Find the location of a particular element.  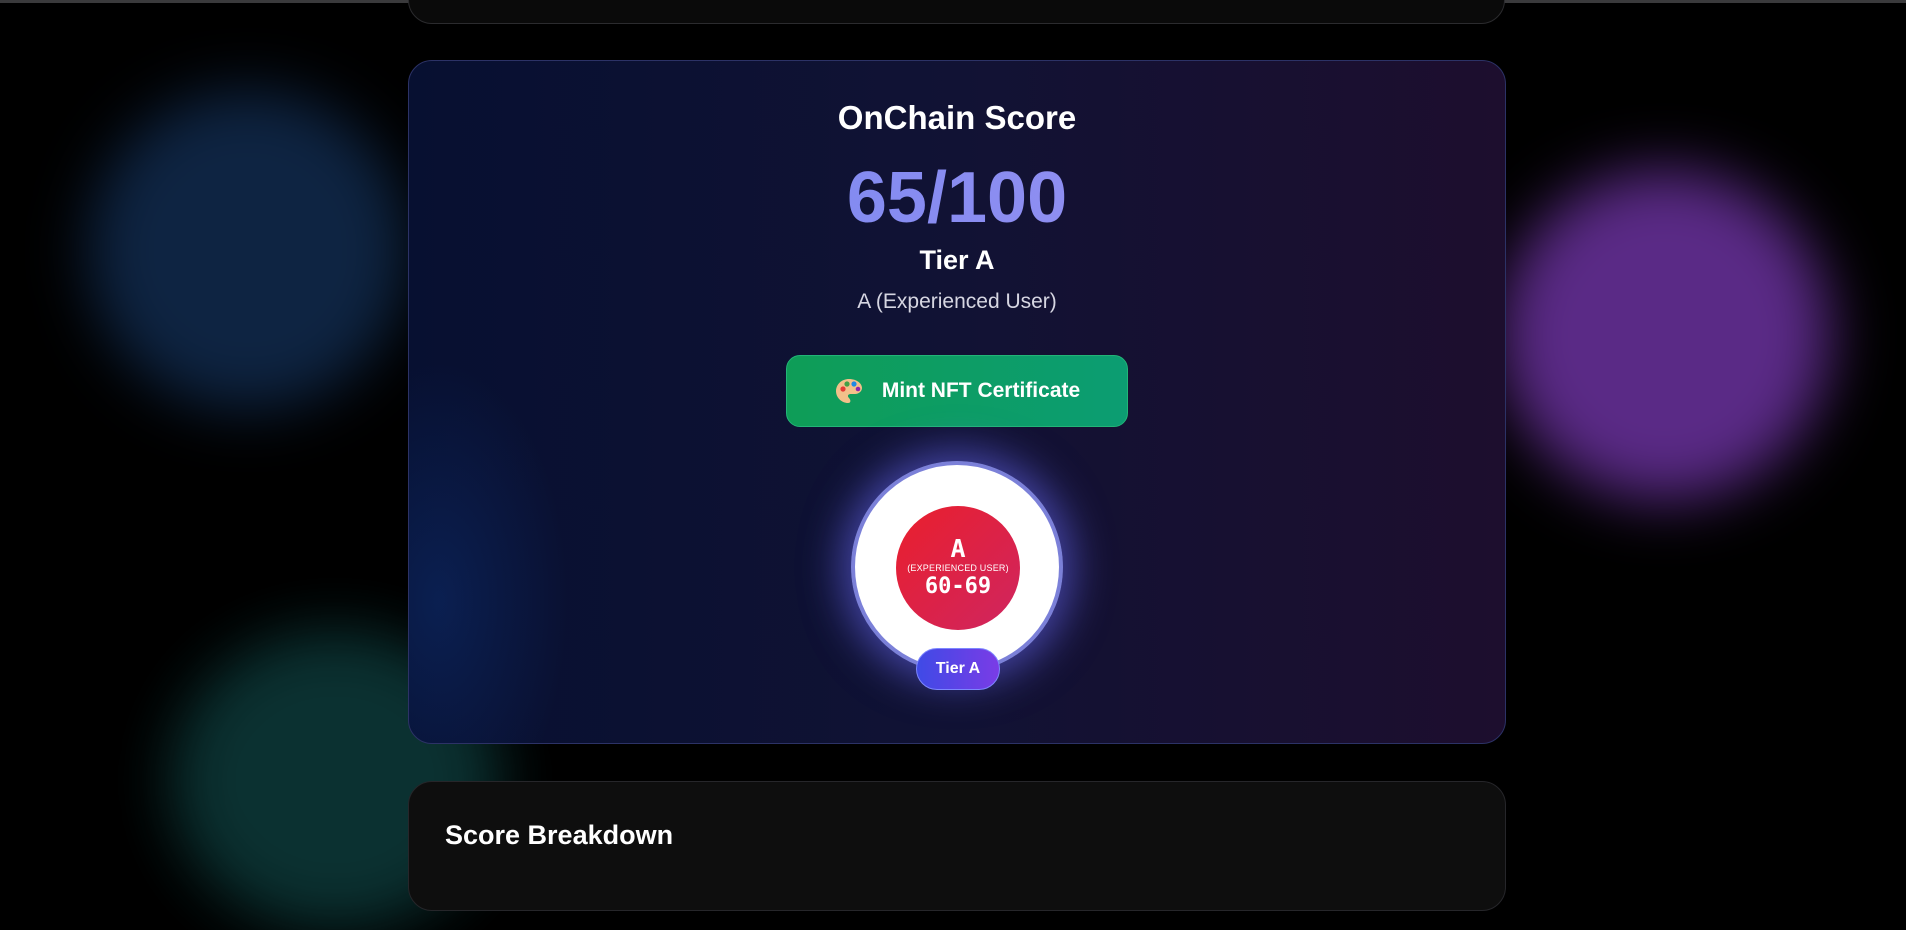

nft-badge: A (EXPERIENCED USER) 60-69 is located at coordinates (958, 568).